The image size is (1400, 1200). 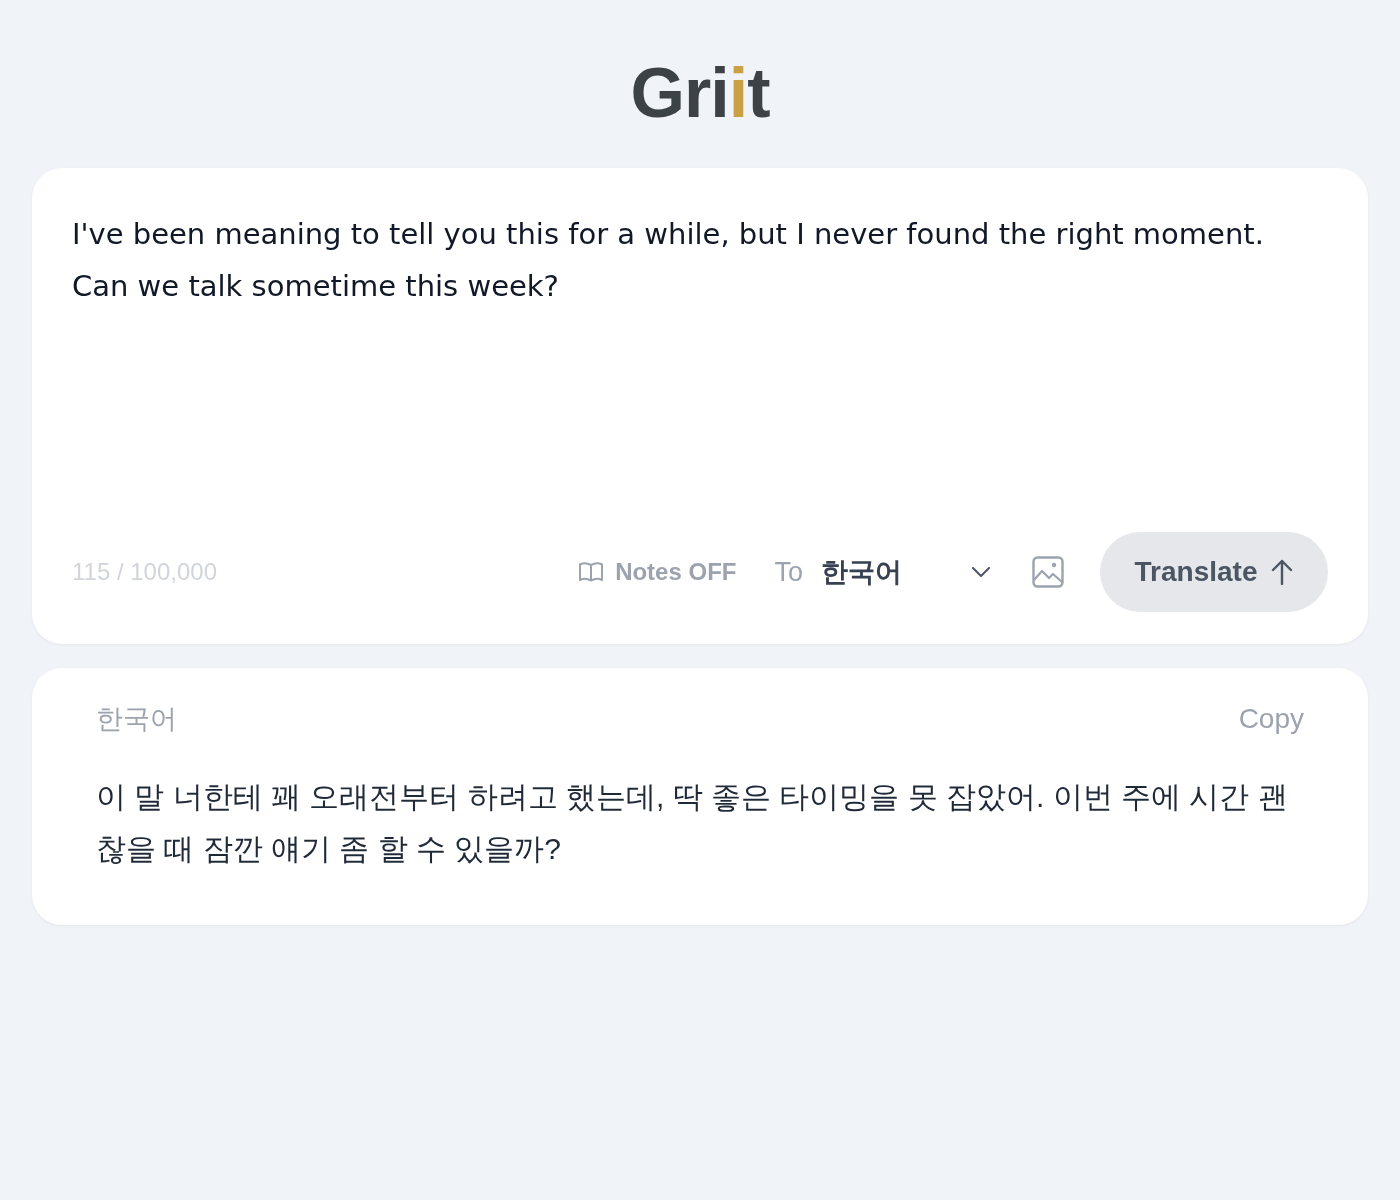 I want to click on translated-text: 이 말 너한테 꽤 오래전부터 하려고 했는데, 딱 좋은 타이밍을 못 잡았어. 이번 주에 시간 괜찮을 때 잠깐 얘기 좀 할 수 있을까?, so click(x=692, y=823).